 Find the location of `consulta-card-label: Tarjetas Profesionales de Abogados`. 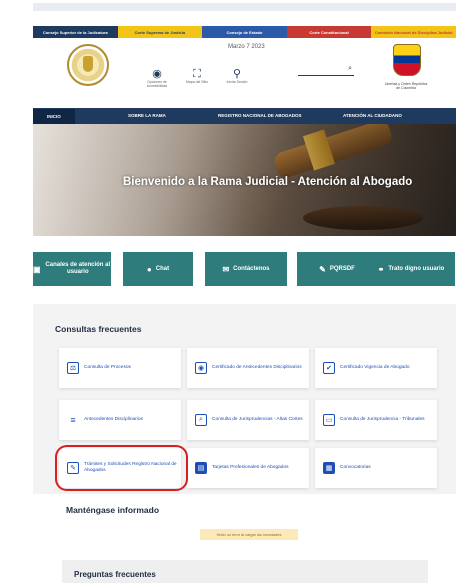

consulta-card-label: Tarjetas Profesionales de Abogados is located at coordinates (250, 467).